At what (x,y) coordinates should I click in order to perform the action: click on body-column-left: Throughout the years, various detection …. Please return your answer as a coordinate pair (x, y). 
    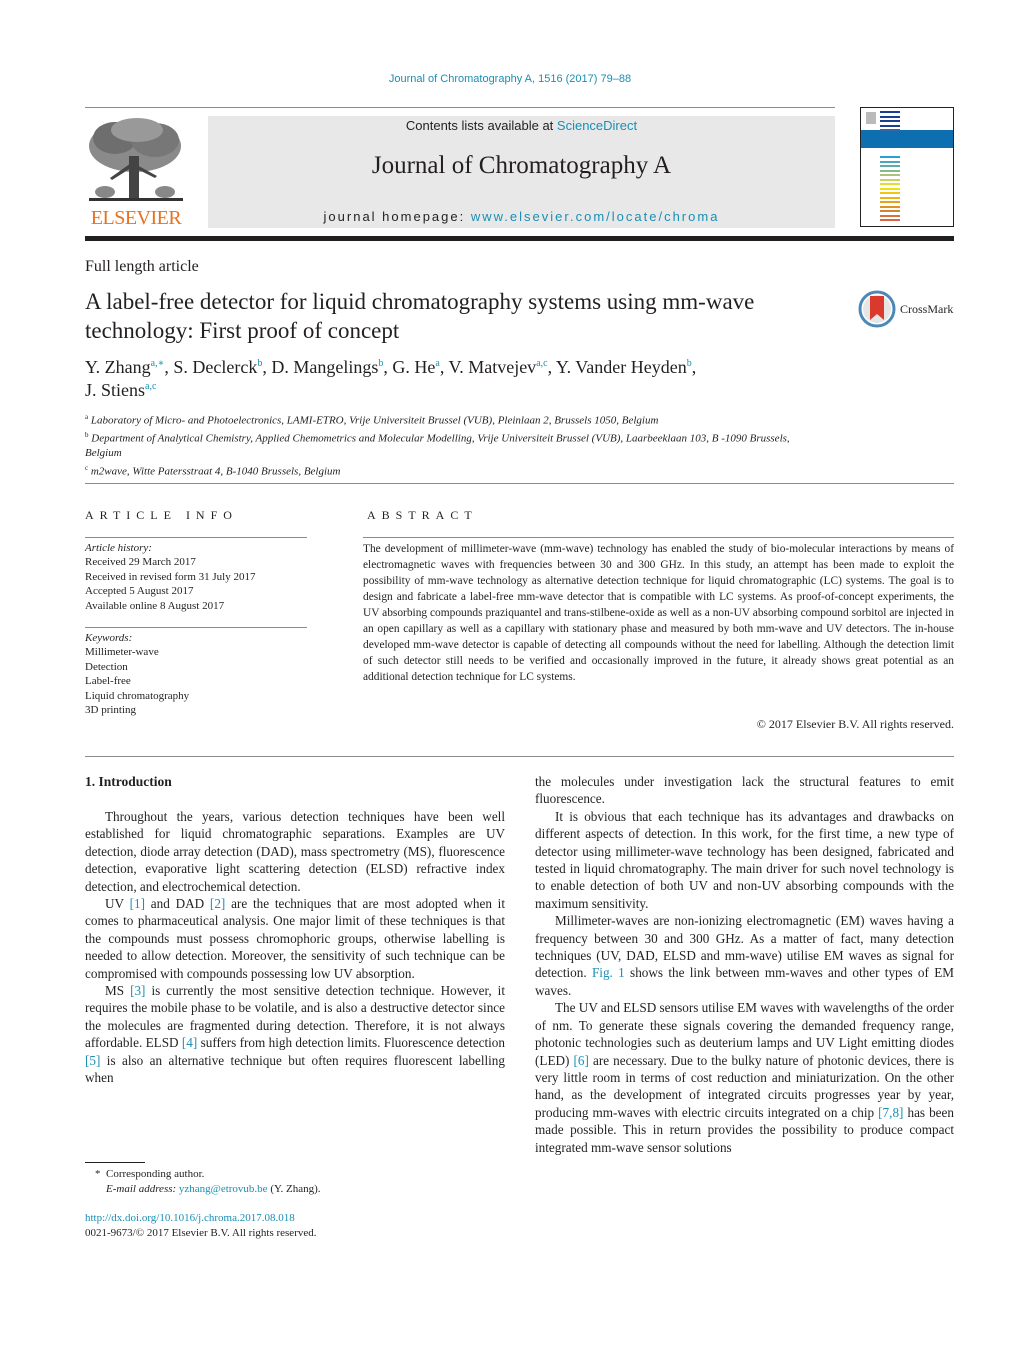
    Looking at the image, I should click on (295, 947).